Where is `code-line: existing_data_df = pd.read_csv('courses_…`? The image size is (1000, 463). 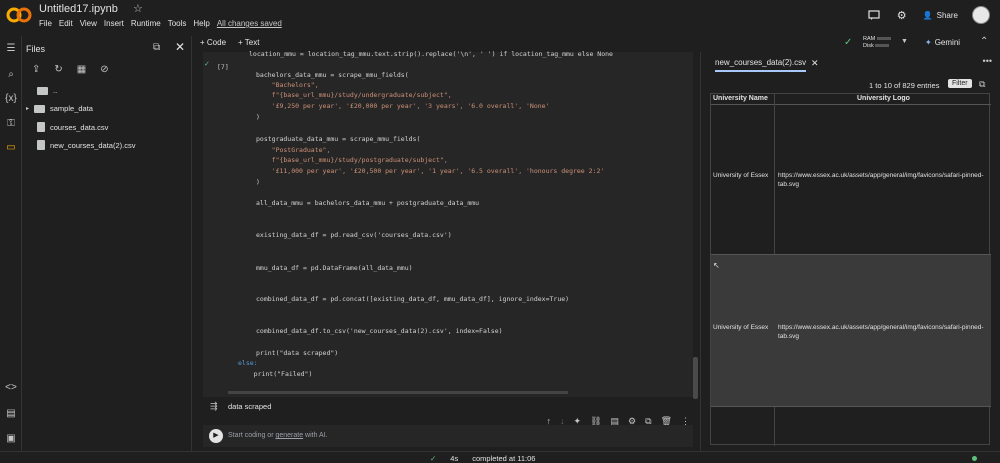 code-line: existing_data_df = pd.read_csv('courses_… is located at coordinates (354, 235).